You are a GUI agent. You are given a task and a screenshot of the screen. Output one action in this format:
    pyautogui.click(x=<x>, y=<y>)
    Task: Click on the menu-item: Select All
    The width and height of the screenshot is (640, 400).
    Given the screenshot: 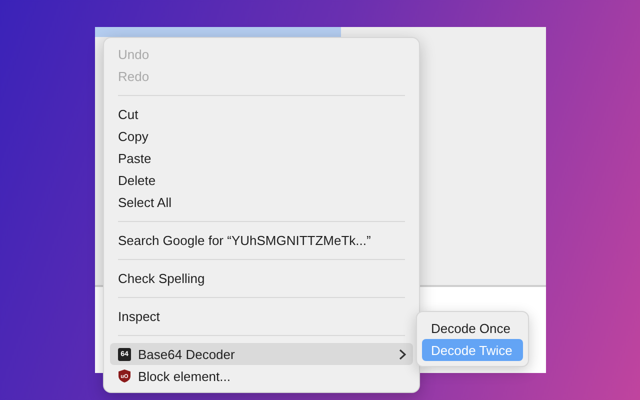 What is the action you would take?
    pyautogui.click(x=261, y=202)
    